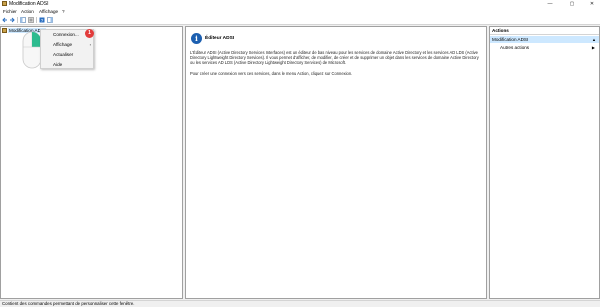 Image resolution: width=600 pixels, height=307 pixels. What do you see at coordinates (58, 64) in the screenshot?
I see `ctx-help-label: Aide` at bounding box center [58, 64].